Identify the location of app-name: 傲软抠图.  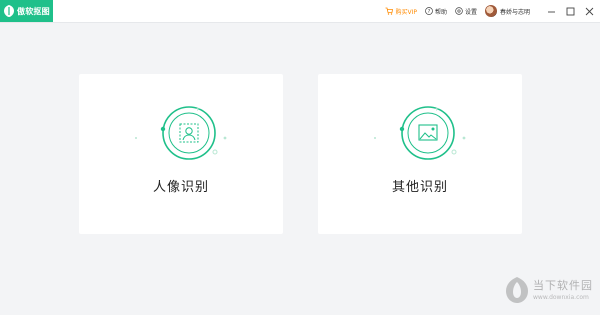
(33, 11).